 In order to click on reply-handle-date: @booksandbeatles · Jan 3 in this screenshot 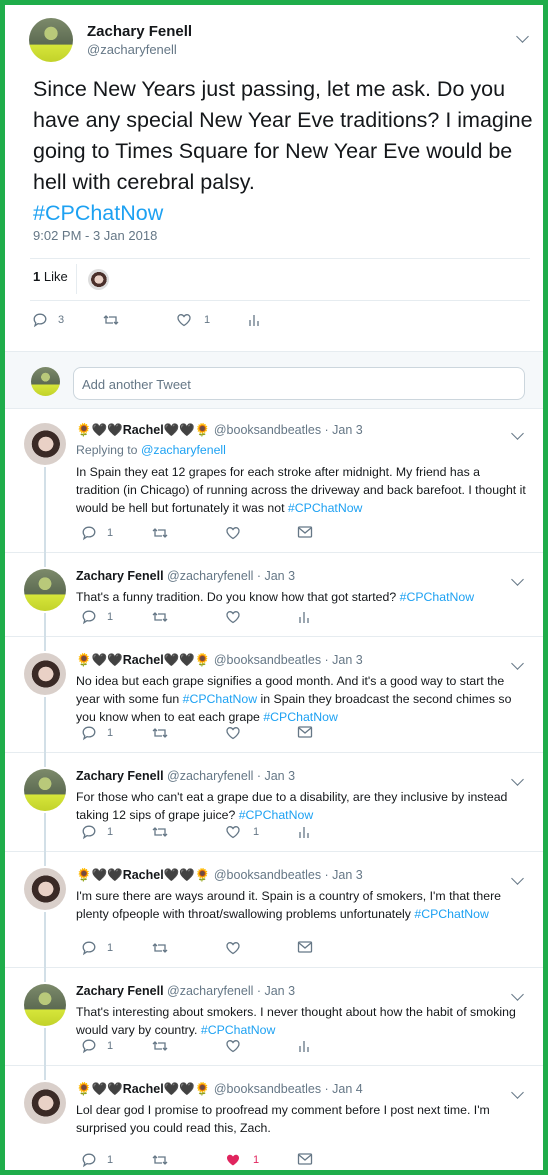, I will do `click(288, 430)`.